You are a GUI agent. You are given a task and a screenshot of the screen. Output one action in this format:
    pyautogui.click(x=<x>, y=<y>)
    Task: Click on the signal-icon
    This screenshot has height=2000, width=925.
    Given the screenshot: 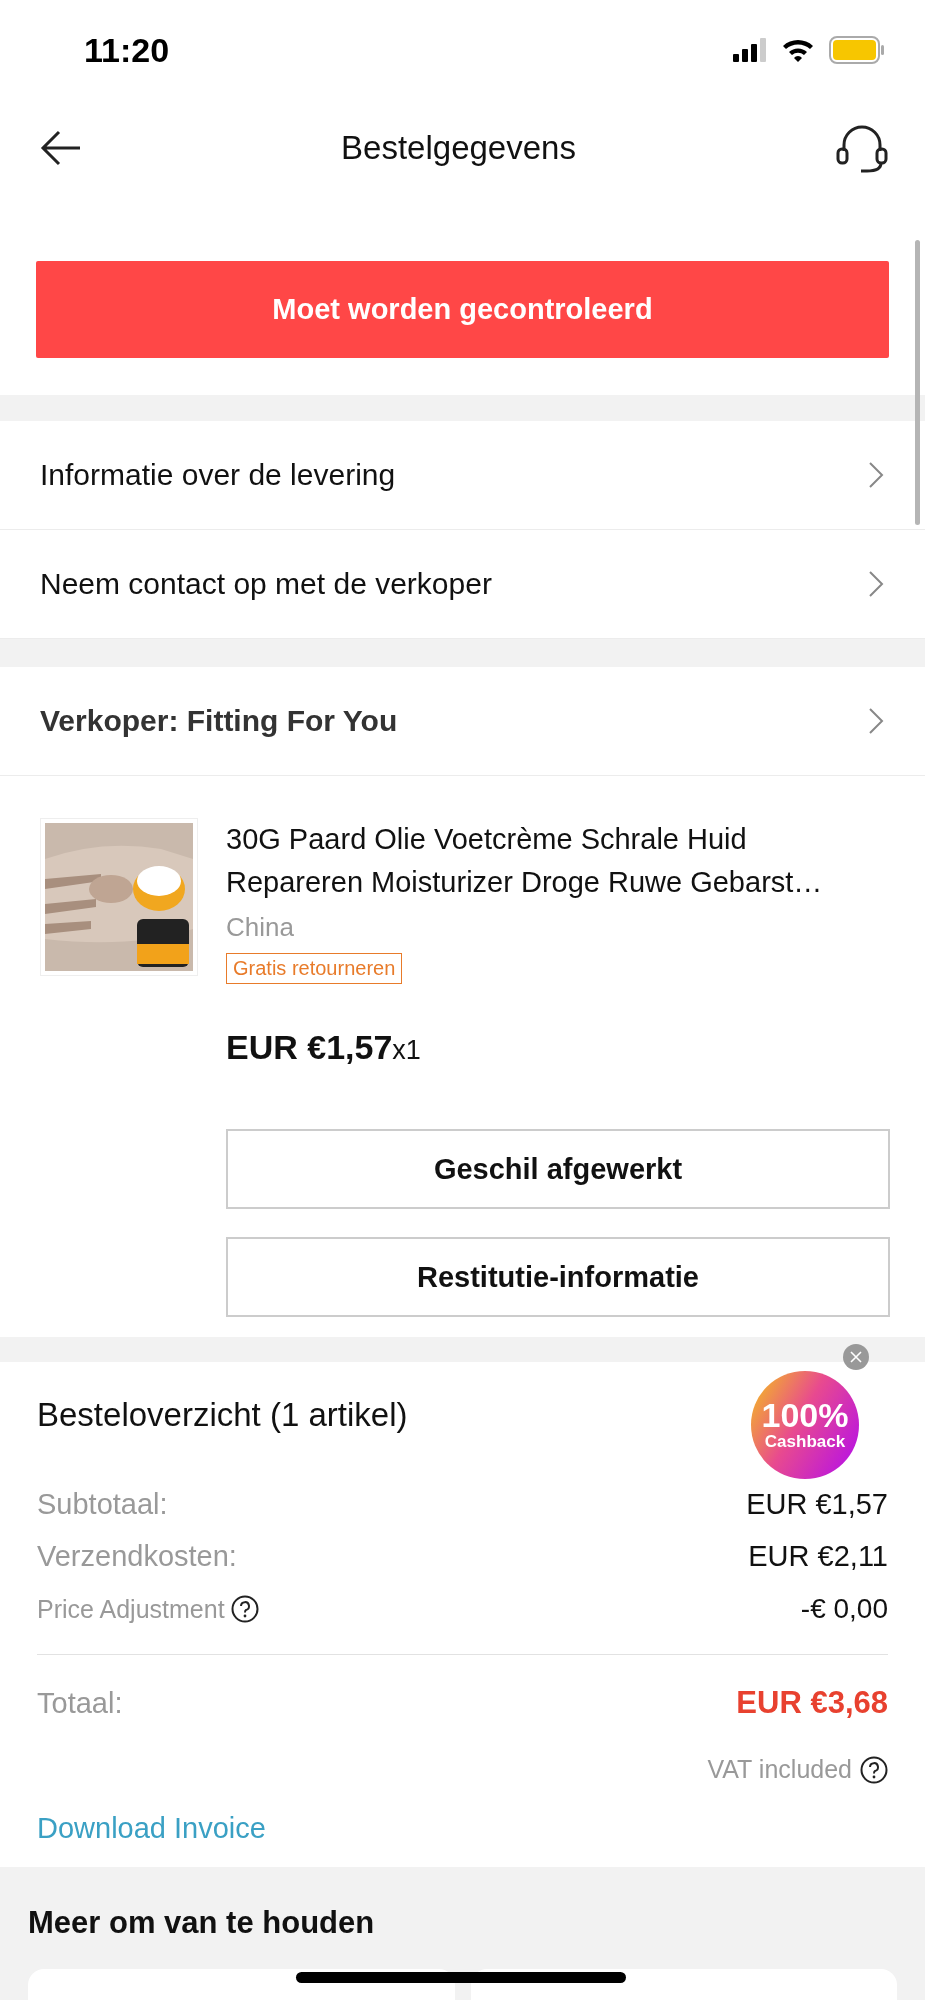 What is the action you would take?
    pyautogui.click(x=750, y=50)
    